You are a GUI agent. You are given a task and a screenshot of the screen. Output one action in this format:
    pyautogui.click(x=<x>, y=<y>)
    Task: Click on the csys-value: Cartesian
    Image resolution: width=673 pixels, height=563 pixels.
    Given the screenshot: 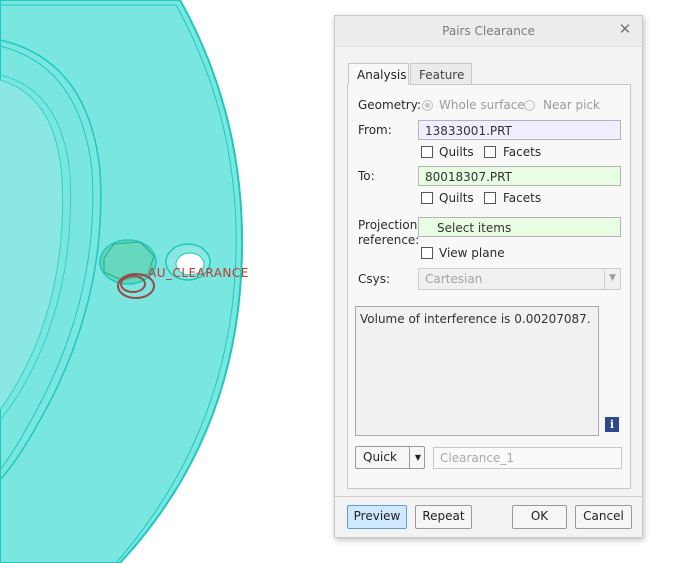 What is the action you would take?
    pyautogui.click(x=454, y=279)
    